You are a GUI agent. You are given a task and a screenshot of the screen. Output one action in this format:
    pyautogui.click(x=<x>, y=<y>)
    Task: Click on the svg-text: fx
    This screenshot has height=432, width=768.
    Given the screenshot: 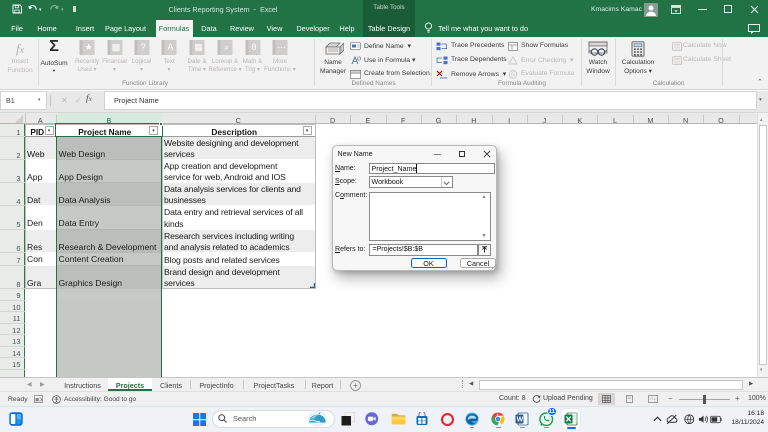 What is the action you would take?
    pyautogui.click(x=513, y=75)
    